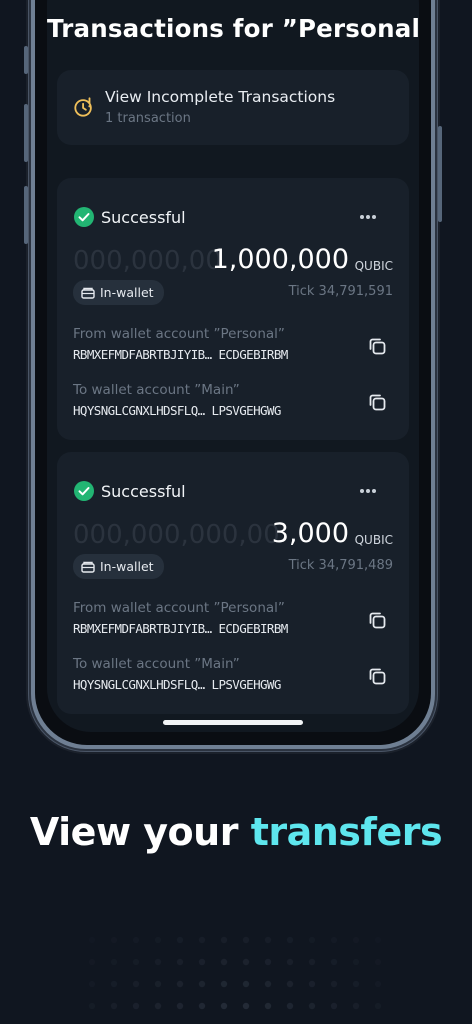  What do you see at coordinates (88, 567) in the screenshot?
I see `wallet-icon` at bounding box center [88, 567].